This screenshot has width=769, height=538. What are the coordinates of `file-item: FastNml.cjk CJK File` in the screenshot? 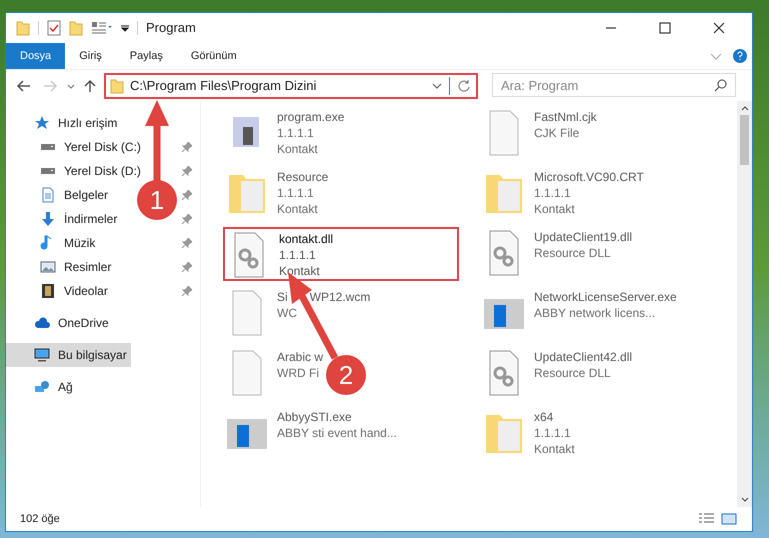 It's located at (539, 134).